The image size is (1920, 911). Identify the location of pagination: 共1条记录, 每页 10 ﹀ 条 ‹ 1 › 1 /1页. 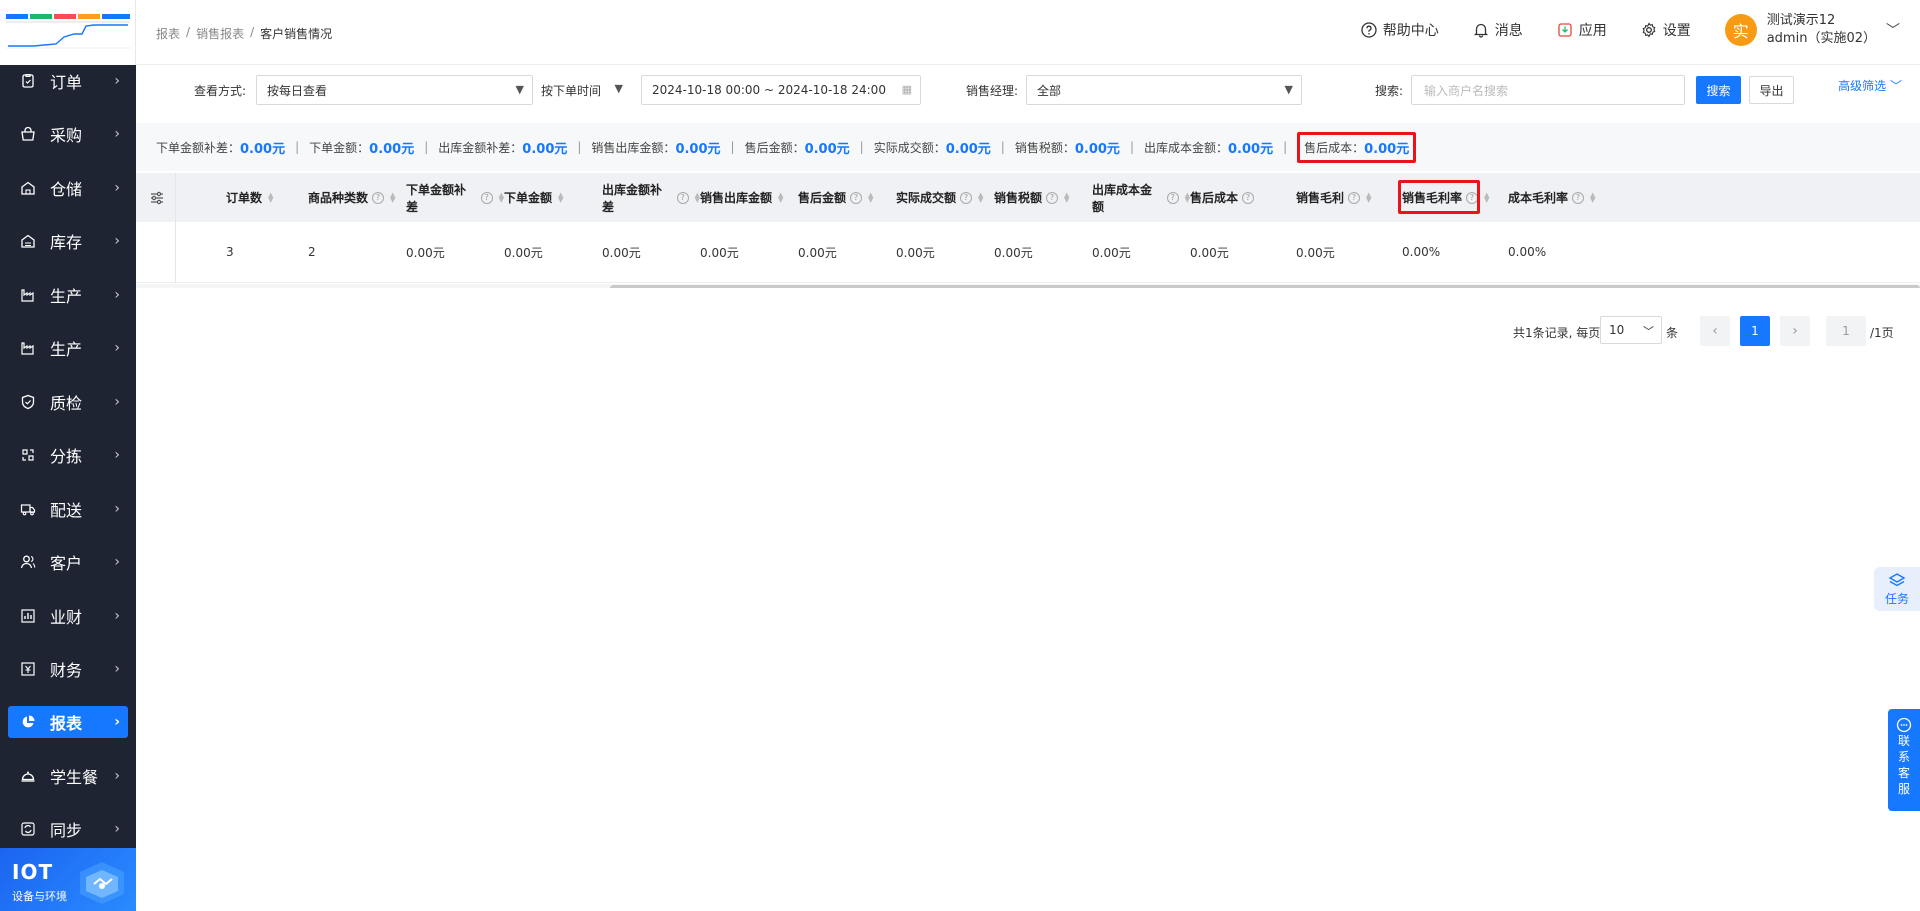
(960, 332).